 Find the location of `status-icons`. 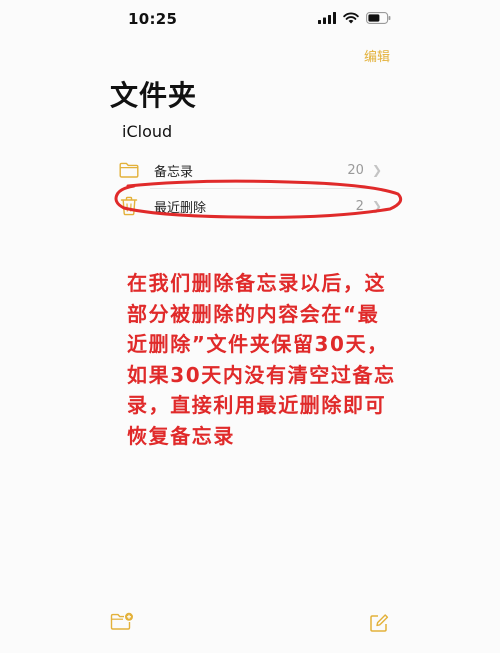

status-icons is located at coordinates (354, 18).